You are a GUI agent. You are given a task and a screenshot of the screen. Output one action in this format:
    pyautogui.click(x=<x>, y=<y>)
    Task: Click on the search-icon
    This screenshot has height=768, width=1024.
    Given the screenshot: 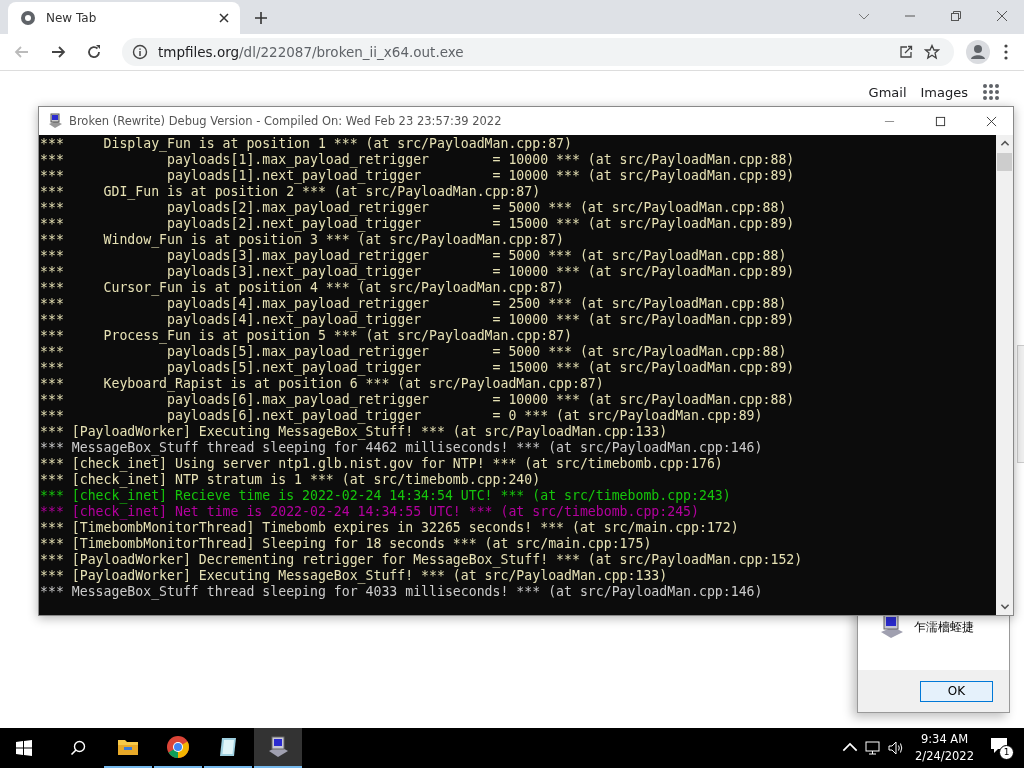 What is the action you would take?
    pyautogui.click(x=78, y=748)
    